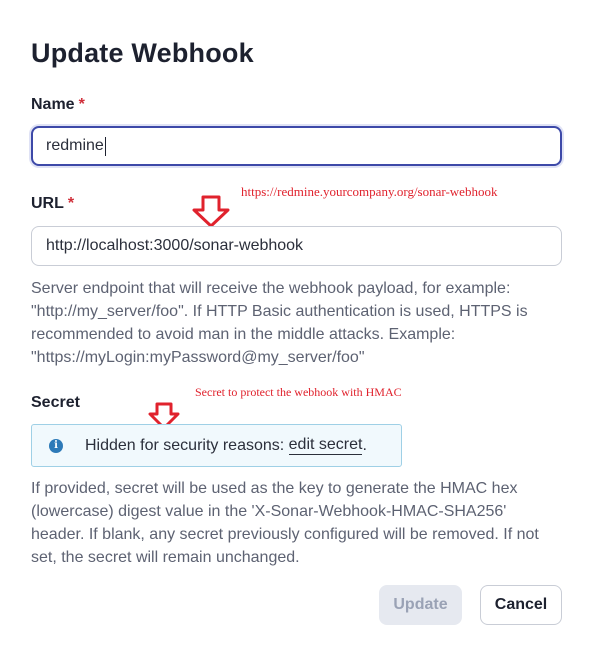  I want to click on secret-info-text: Hidden for security reasons:, so click(187, 445).